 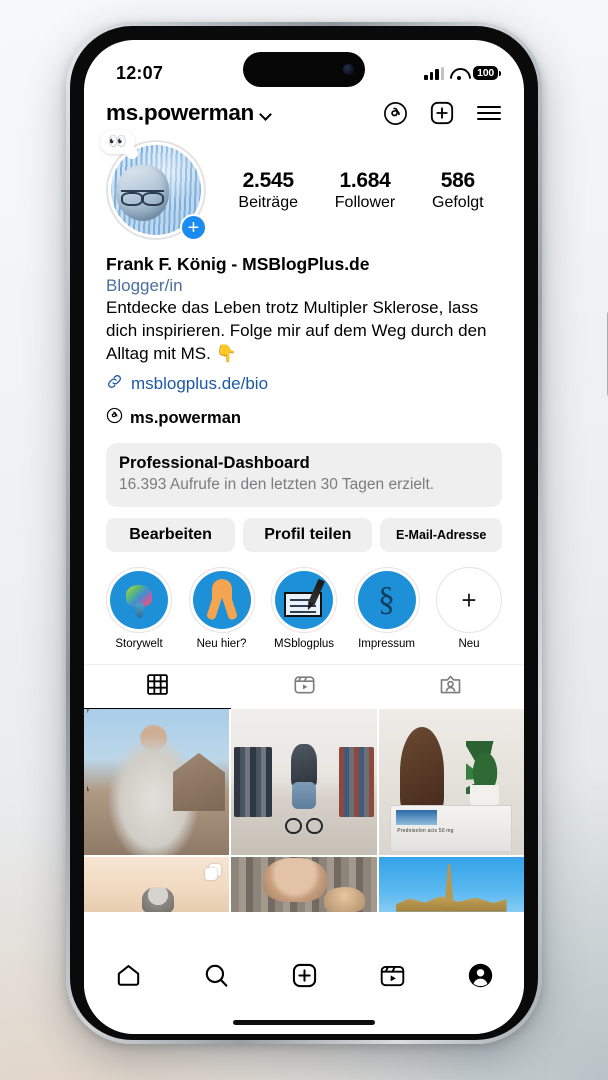 I want to click on stat-followers-number: 1.684, so click(x=365, y=180).